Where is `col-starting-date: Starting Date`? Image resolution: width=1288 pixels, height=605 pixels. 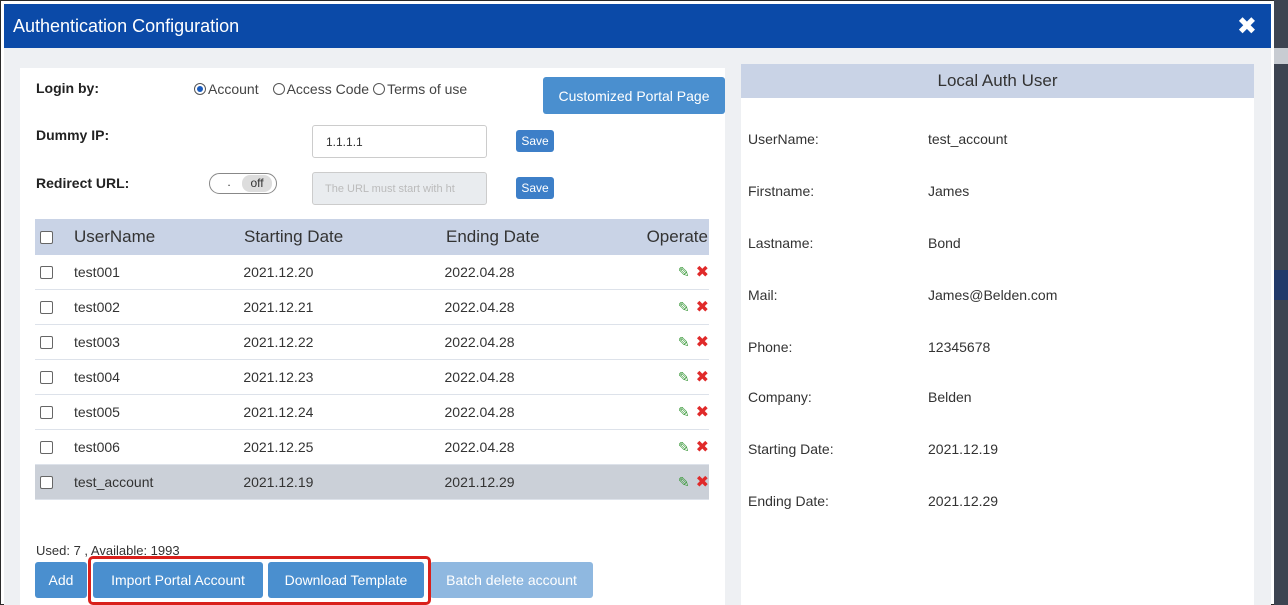 col-starting-date: Starting Date is located at coordinates (294, 236).